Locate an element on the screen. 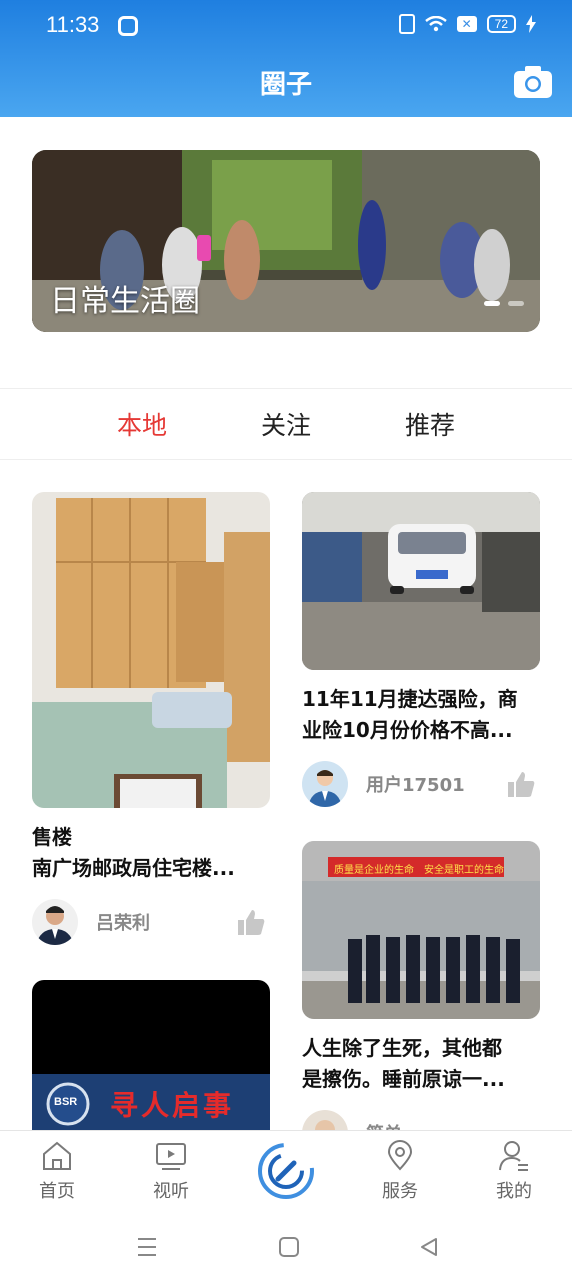 The height and width of the screenshot is (1280, 572). image-caption: 寻人启事 is located at coordinates (172, 1105).